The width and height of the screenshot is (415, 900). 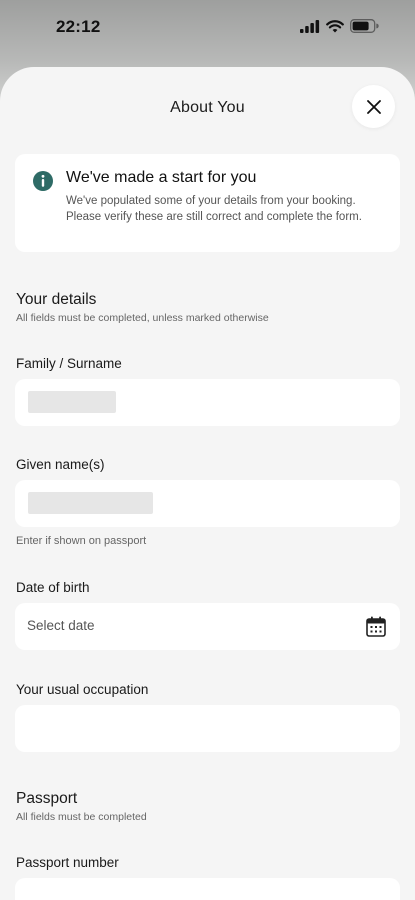 What do you see at coordinates (78, 26) in the screenshot?
I see `status-time: 22:12` at bounding box center [78, 26].